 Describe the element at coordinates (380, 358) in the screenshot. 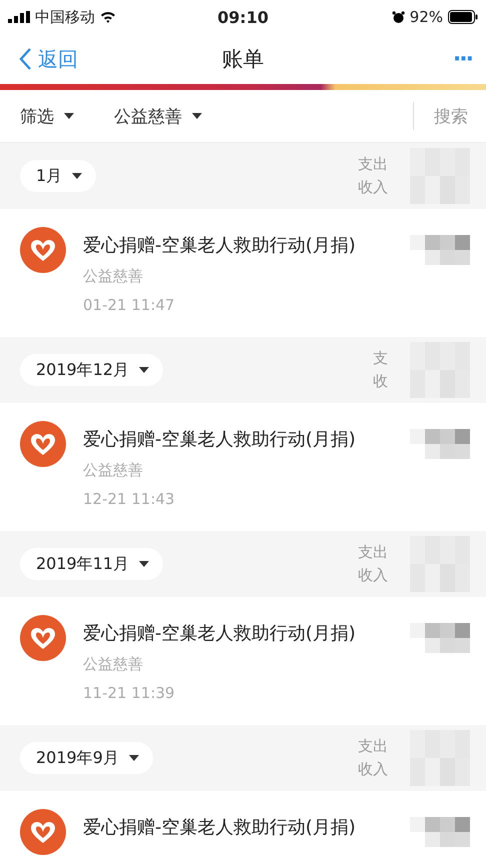

I see `expense-label: 支` at that location.